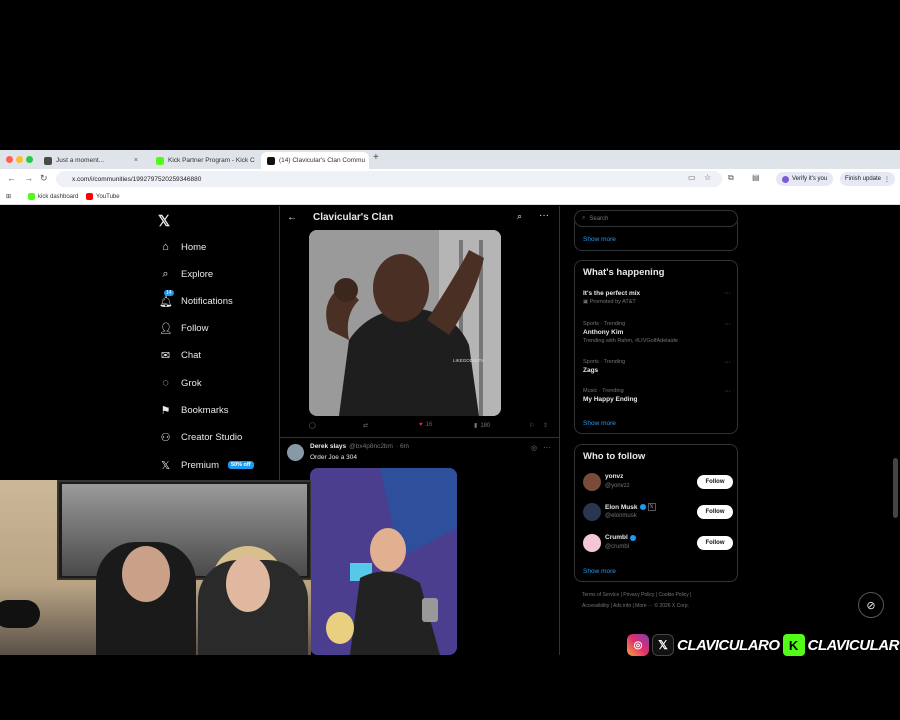 This screenshot has width=900, height=720. What do you see at coordinates (9, 159) in the screenshot?
I see `close-window-icon` at bounding box center [9, 159].